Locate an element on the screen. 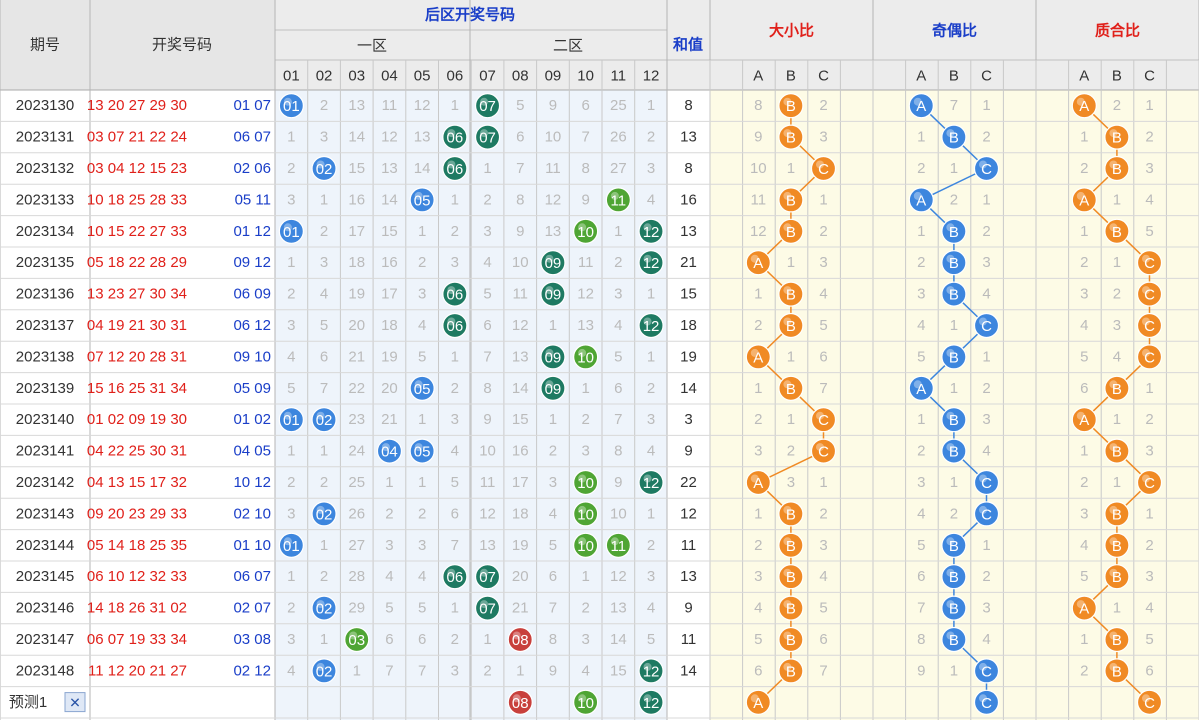 Image resolution: width=1199 pixels, height=720 pixels. front-numbers: 13 20 27 29 30 is located at coordinates (137, 105).